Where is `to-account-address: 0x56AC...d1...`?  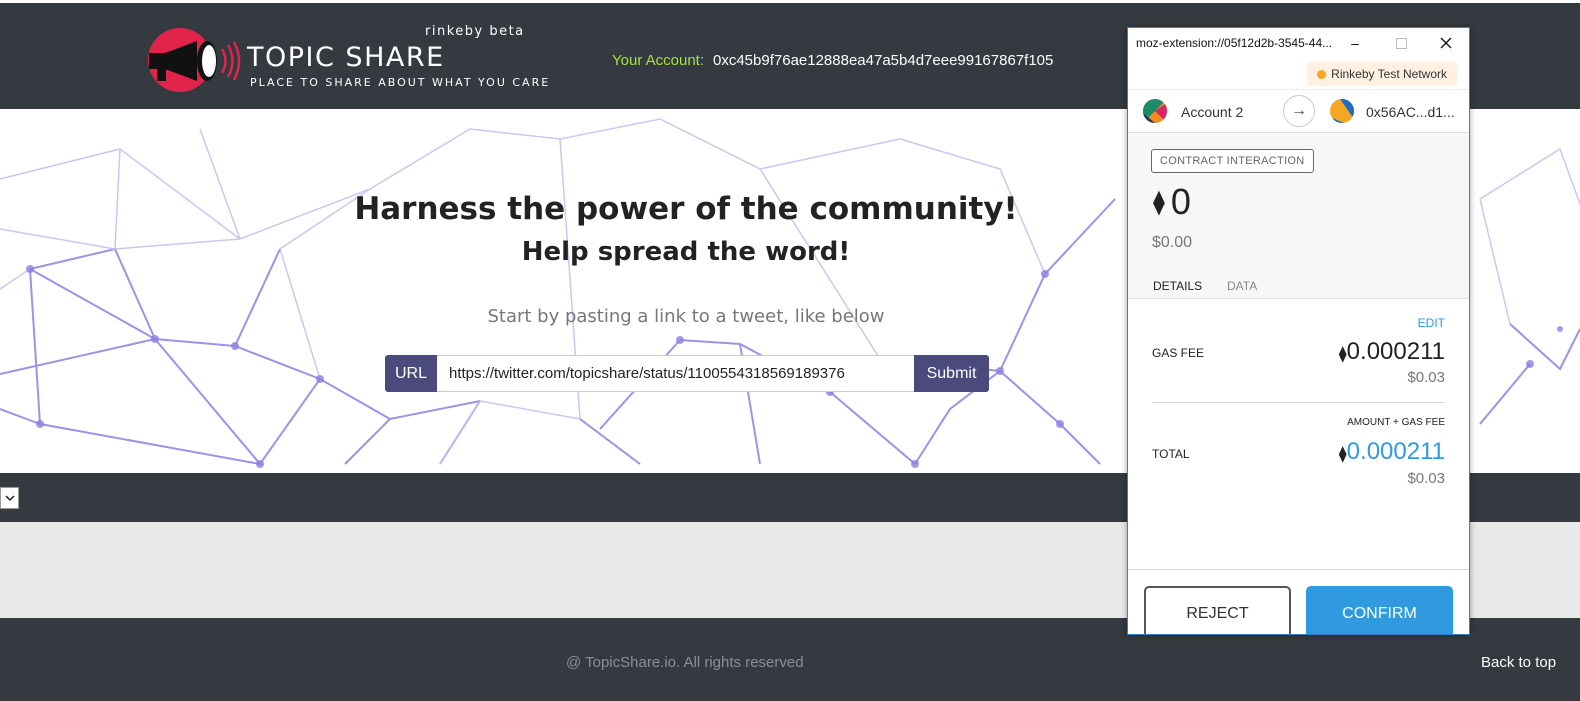 to-account-address: 0x56AC...d1... is located at coordinates (1410, 112).